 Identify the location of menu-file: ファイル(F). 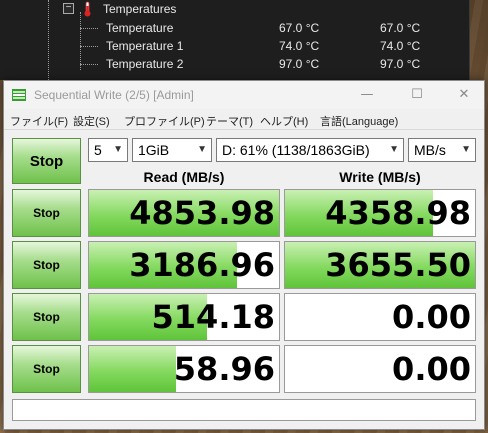
(39, 121).